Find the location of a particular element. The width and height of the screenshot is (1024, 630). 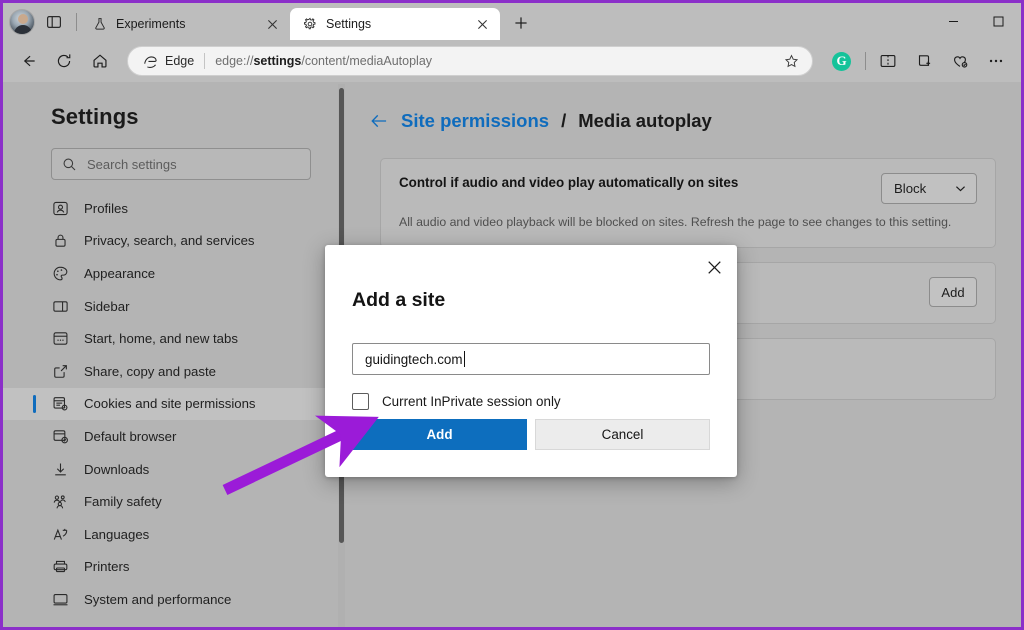

back-icon is located at coordinates (28, 61).